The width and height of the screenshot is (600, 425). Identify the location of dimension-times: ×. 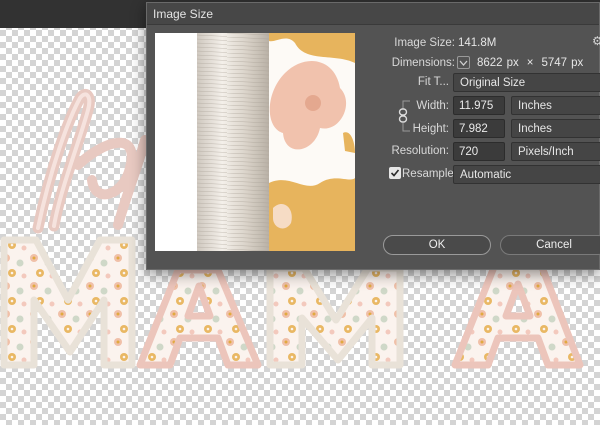
(530, 63).